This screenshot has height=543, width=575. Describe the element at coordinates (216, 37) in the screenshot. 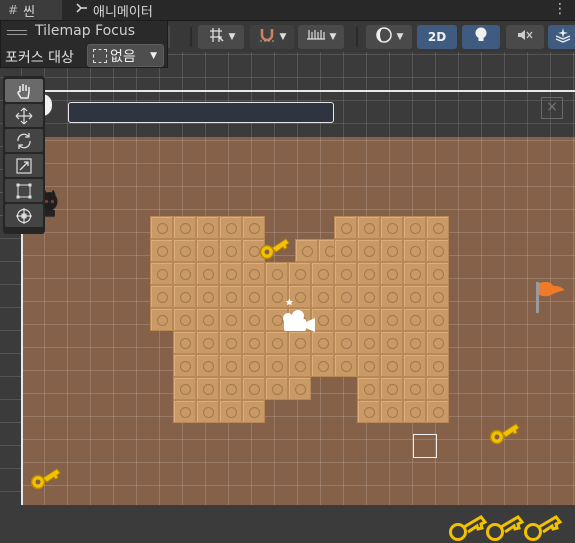

I see `pivot-icon` at that location.